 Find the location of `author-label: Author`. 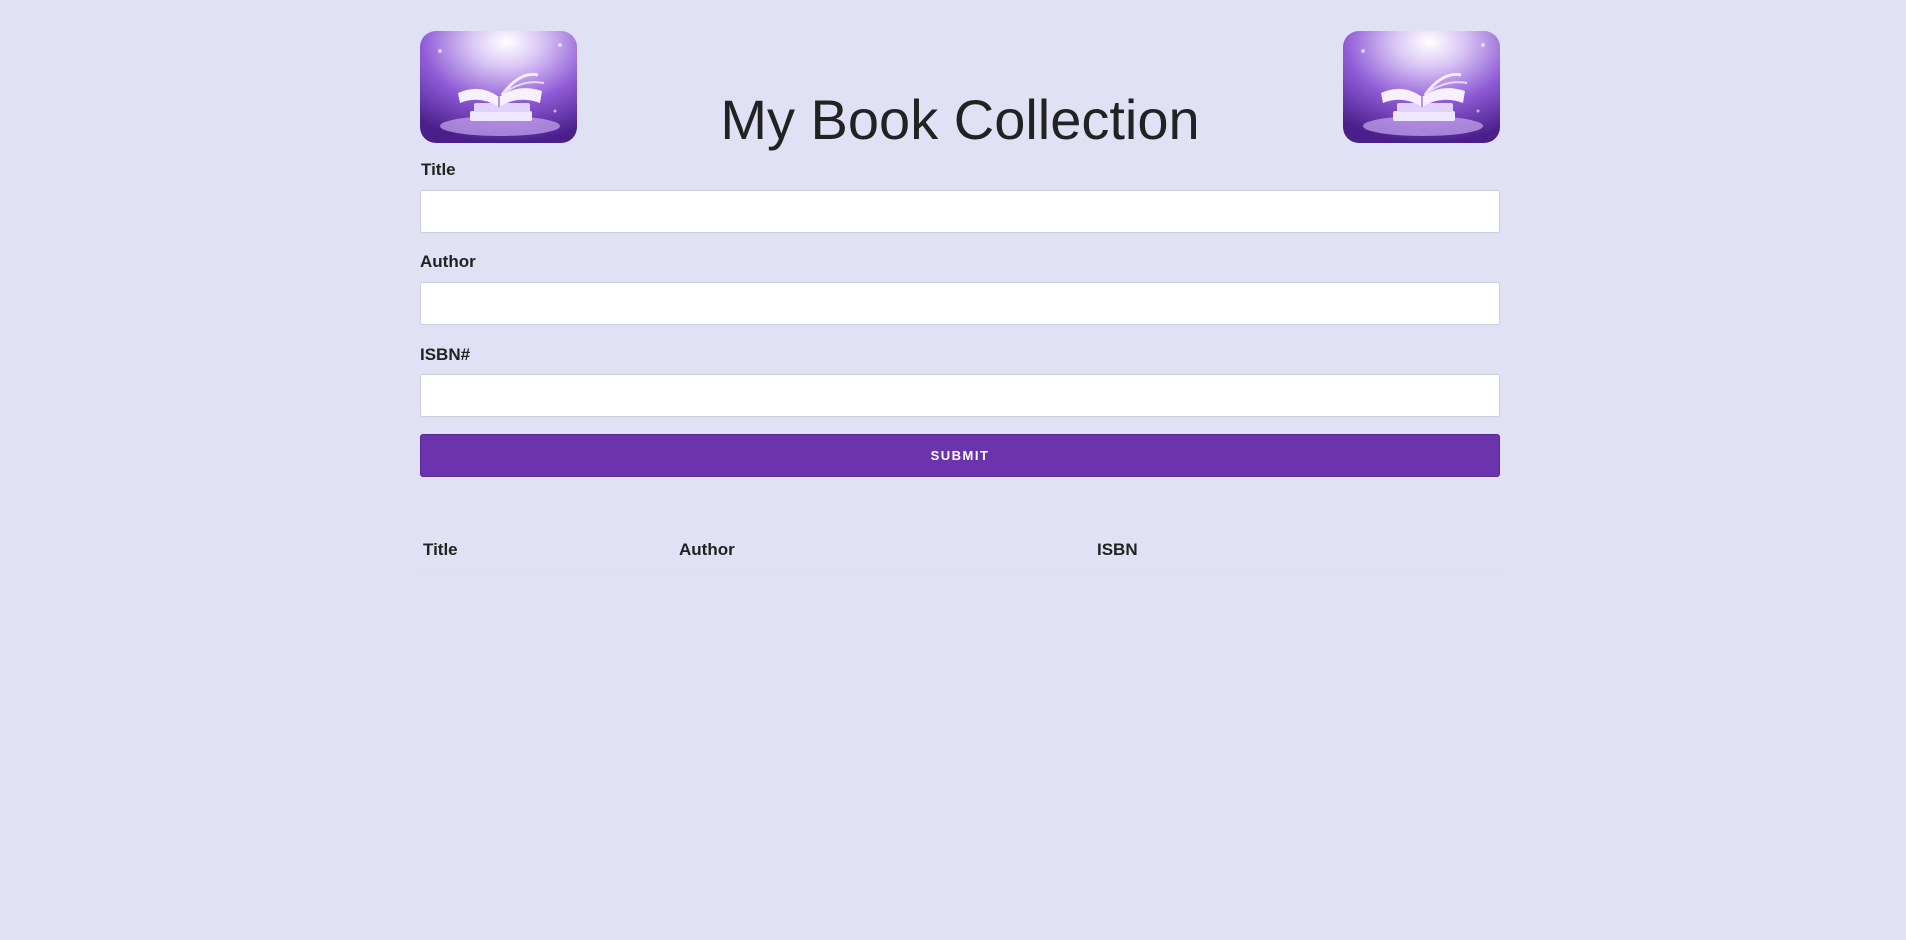

author-label: Author is located at coordinates (448, 261).